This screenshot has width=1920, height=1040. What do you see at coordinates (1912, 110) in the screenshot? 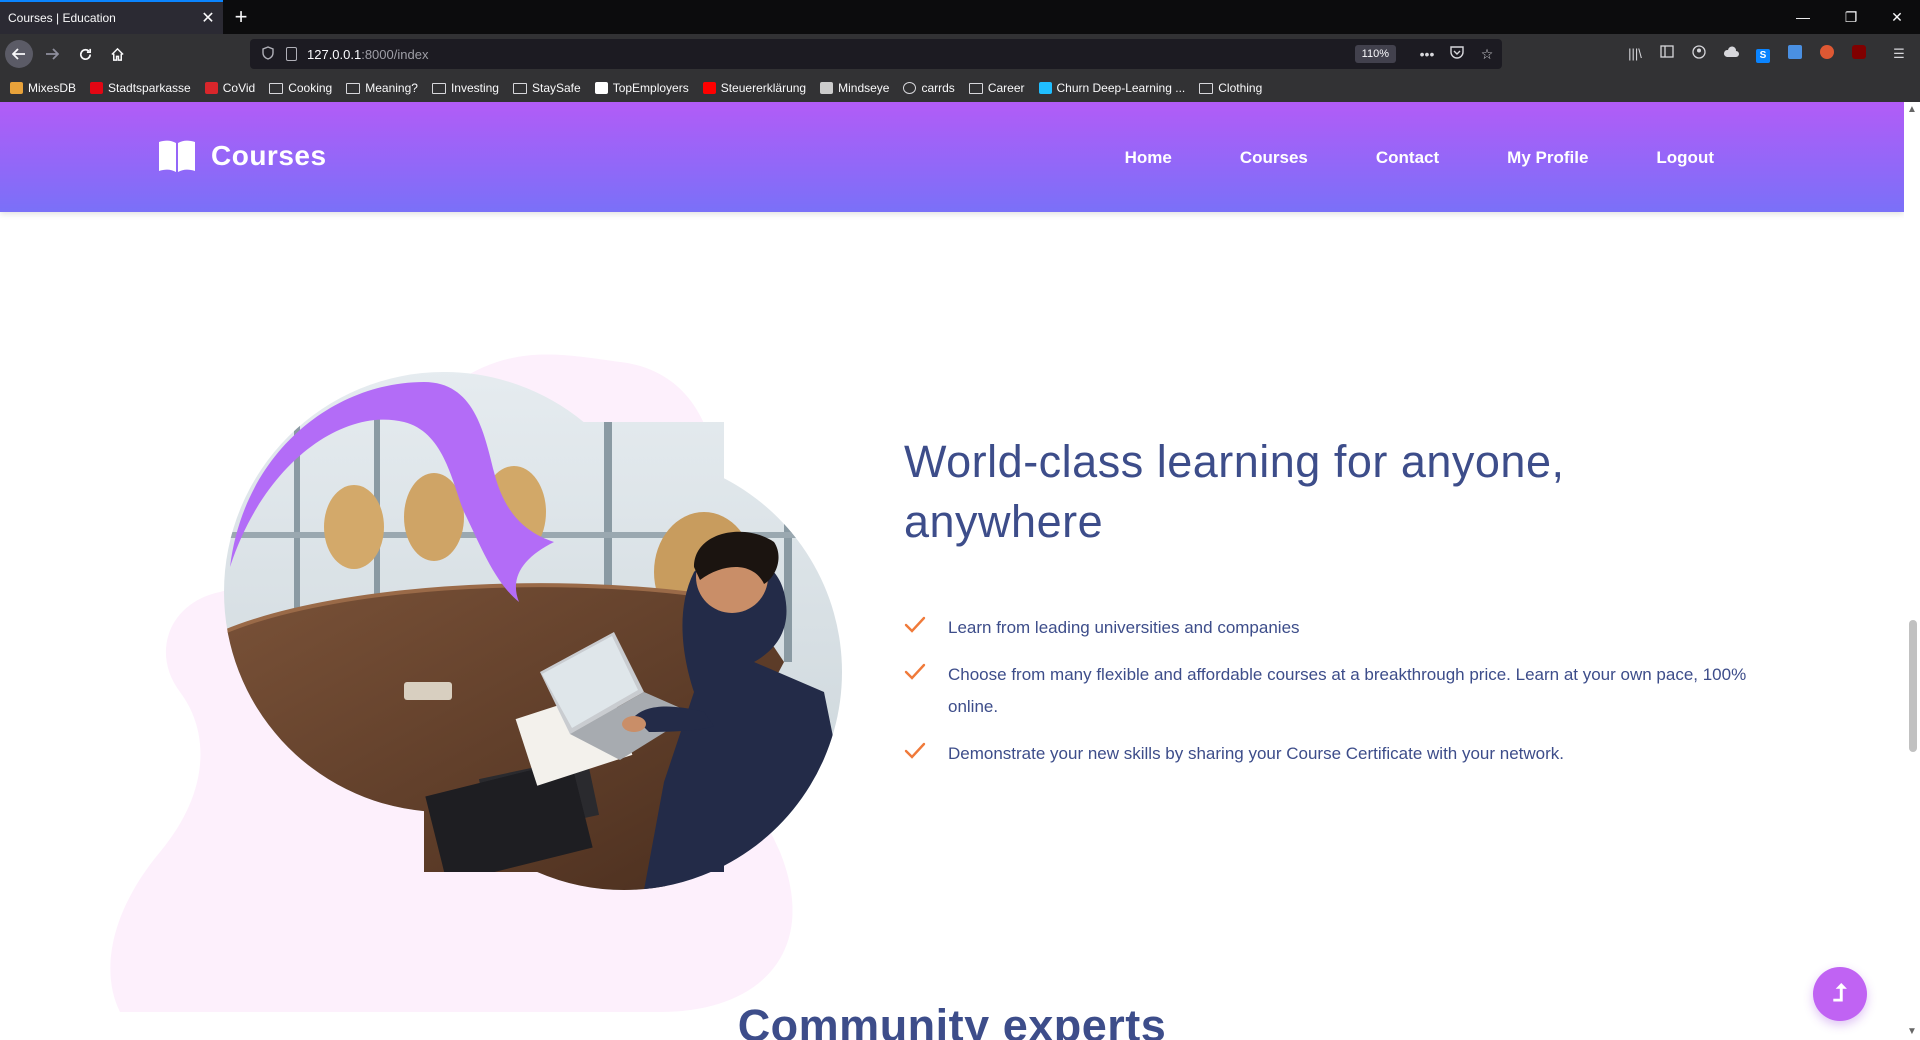
I see `scroll-up-icon: ▲` at bounding box center [1912, 110].